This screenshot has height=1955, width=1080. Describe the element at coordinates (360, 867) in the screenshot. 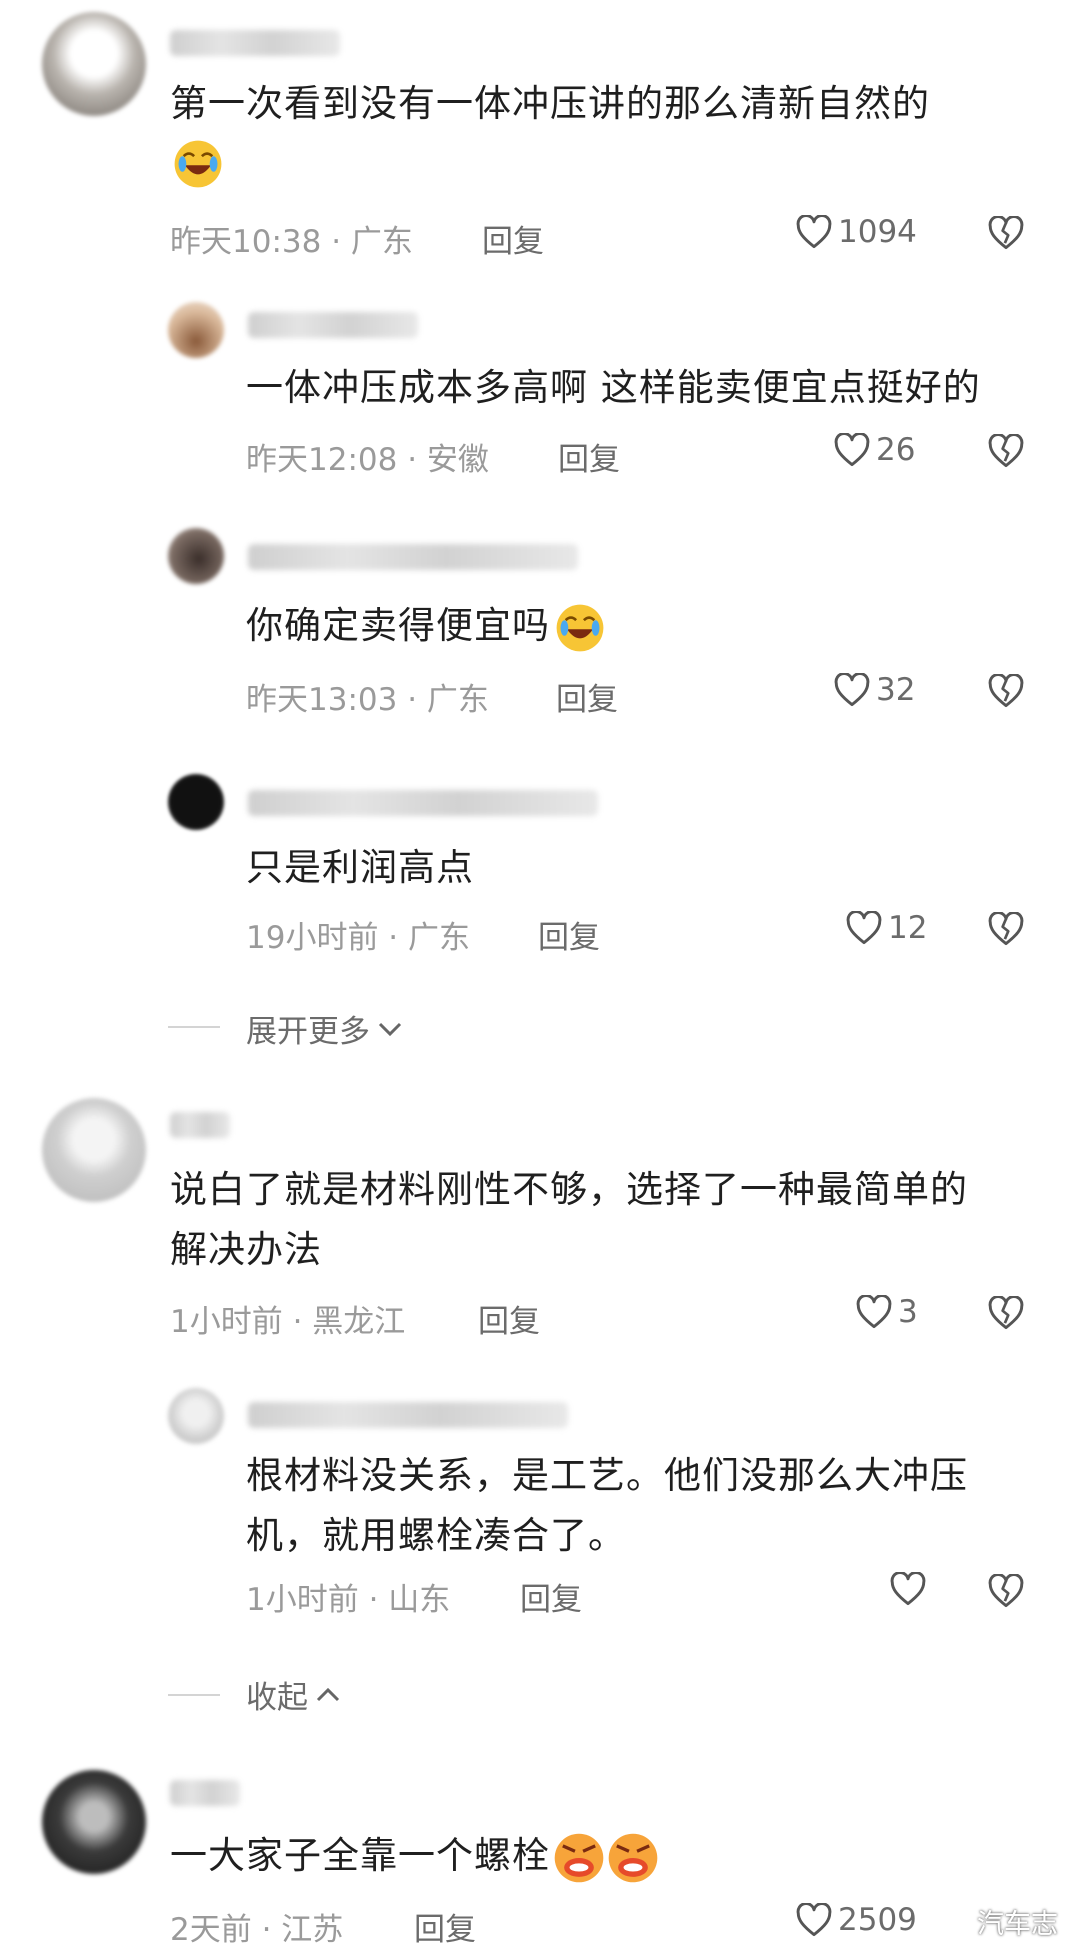

I see `comment-text: 只是利润高点` at that location.